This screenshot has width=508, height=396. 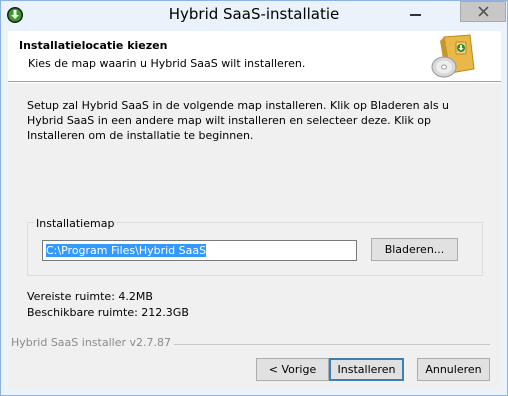 What do you see at coordinates (108, 312) in the screenshot?
I see `space-available: Beschikbare ruimte: 212.3GB` at bounding box center [108, 312].